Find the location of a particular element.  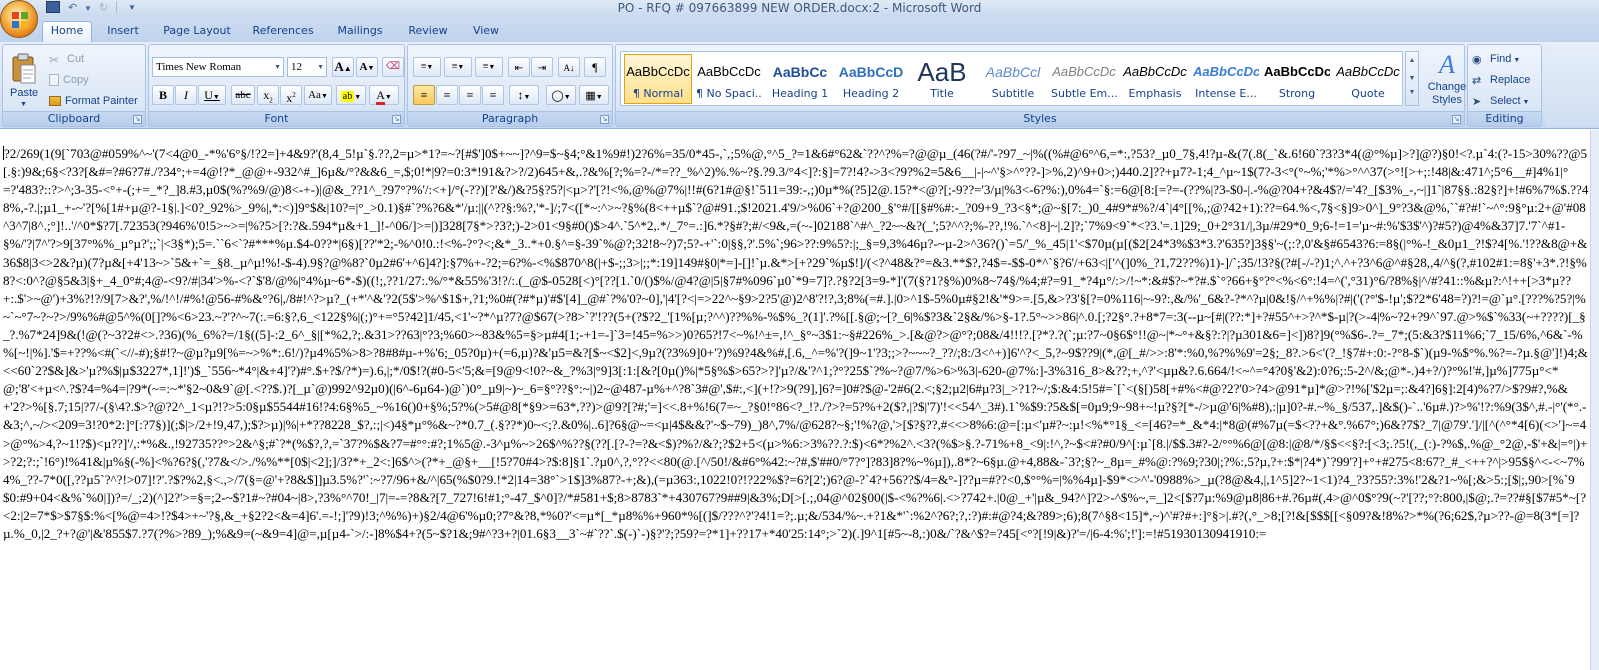

gallery-down-icon: ▼ is located at coordinates (1412, 79).